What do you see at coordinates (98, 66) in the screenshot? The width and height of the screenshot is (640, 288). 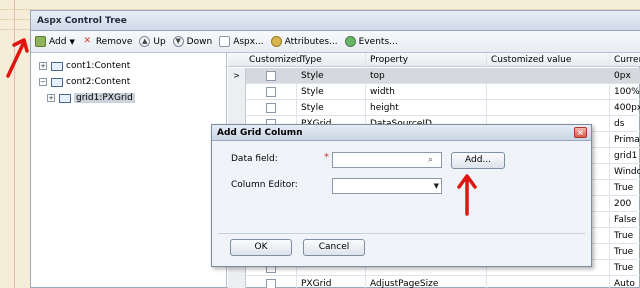 I see `tree-node-label: cont1:Content` at bounding box center [98, 66].